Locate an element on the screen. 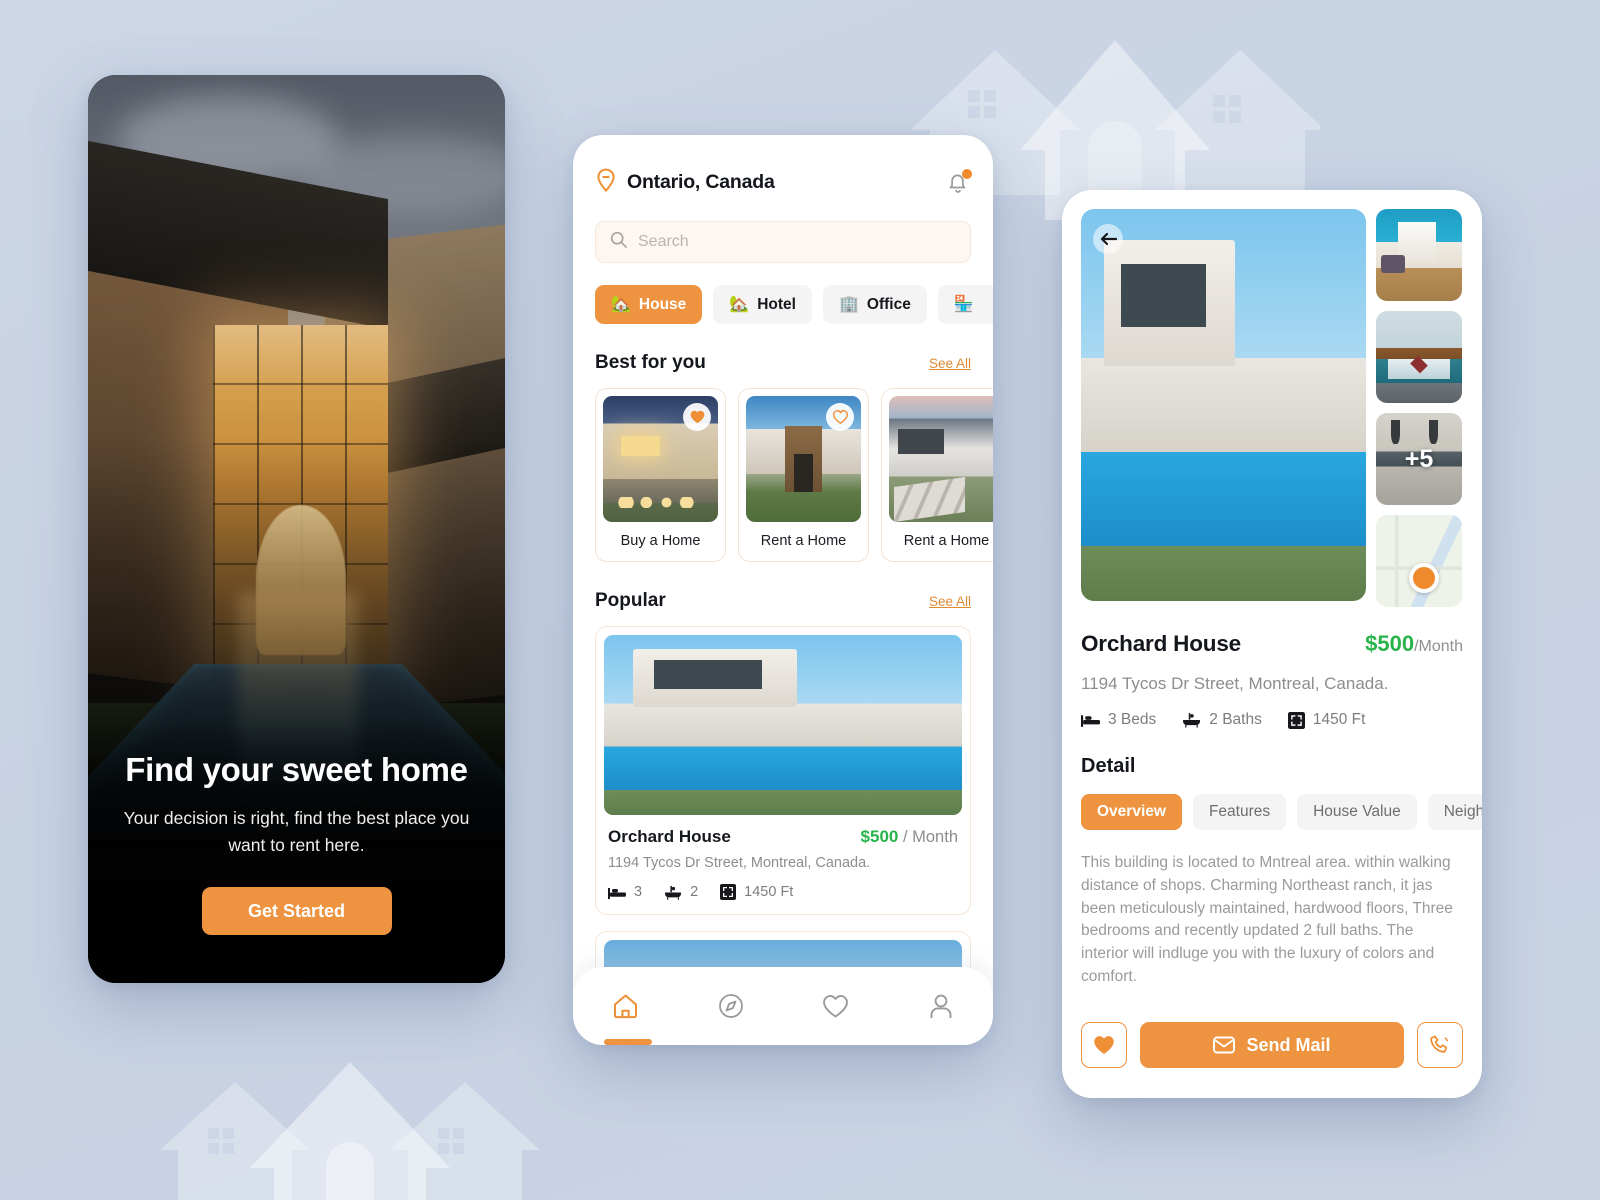 This screenshot has height=1200, width=1600. phone-icon is located at coordinates (1439, 1044).